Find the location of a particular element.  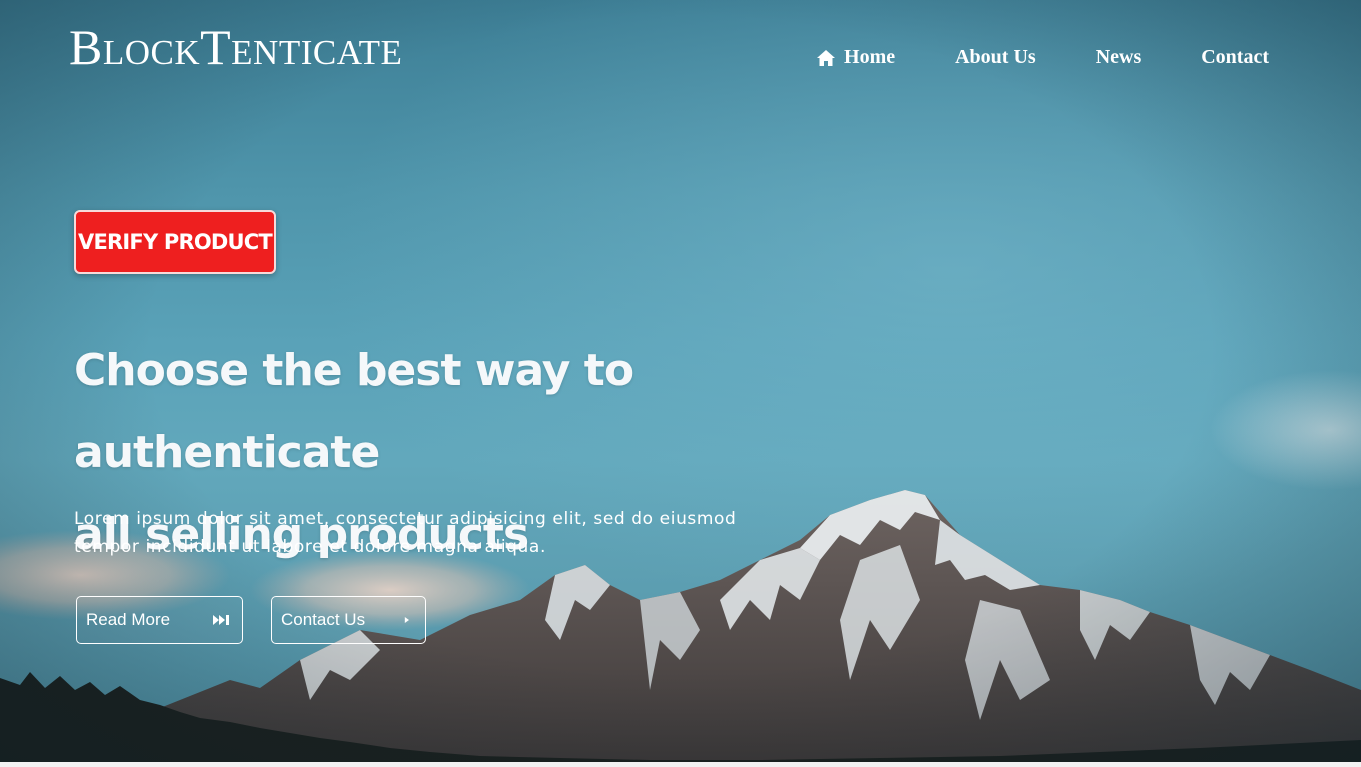

nav-news: News is located at coordinates (1119, 57).